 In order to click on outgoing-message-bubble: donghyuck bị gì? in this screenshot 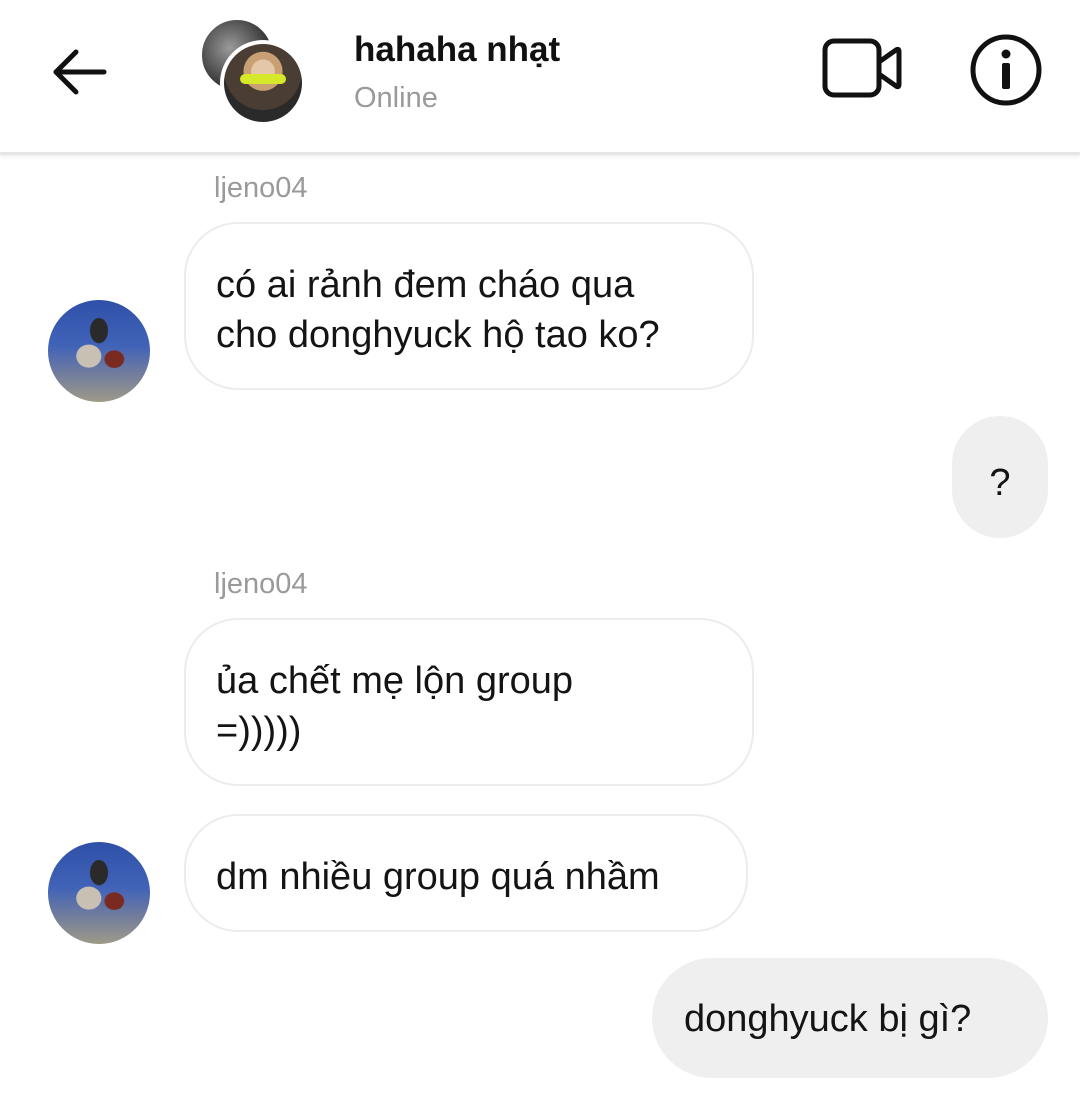, I will do `click(850, 1018)`.